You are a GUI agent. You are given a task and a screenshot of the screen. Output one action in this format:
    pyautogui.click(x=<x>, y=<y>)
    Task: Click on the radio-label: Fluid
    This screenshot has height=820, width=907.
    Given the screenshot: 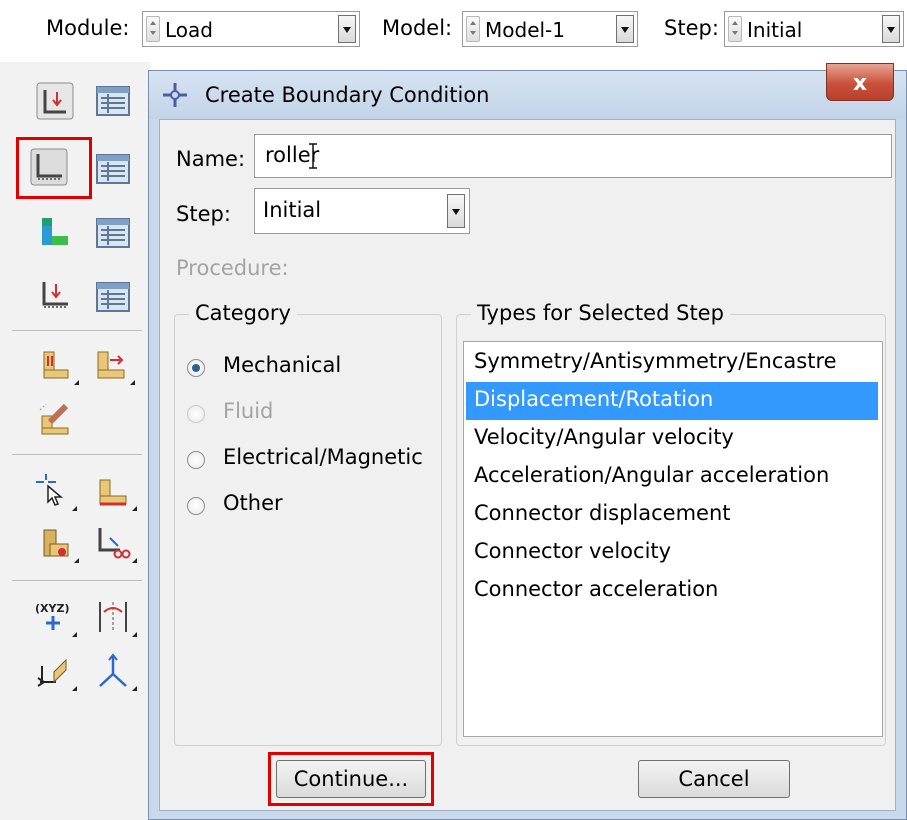 What is the action you would take?
    pyautogui.click(x=248, y=411)
    